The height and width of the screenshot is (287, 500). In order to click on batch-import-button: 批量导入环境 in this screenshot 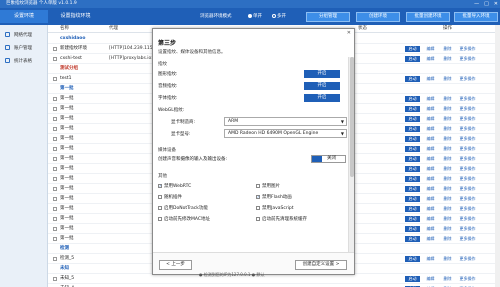, I will do `click(476, 17)`.